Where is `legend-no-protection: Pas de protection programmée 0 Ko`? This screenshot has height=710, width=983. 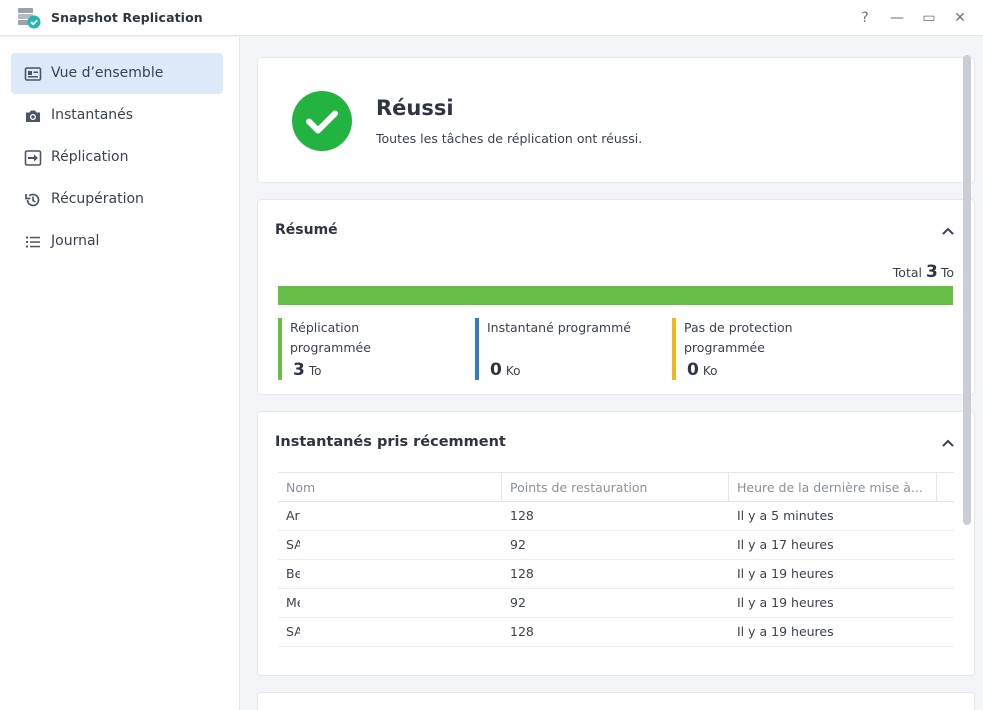 legend-no-protection: Pas de protection programmée 0 Ko is located at coordinates (753, 349).